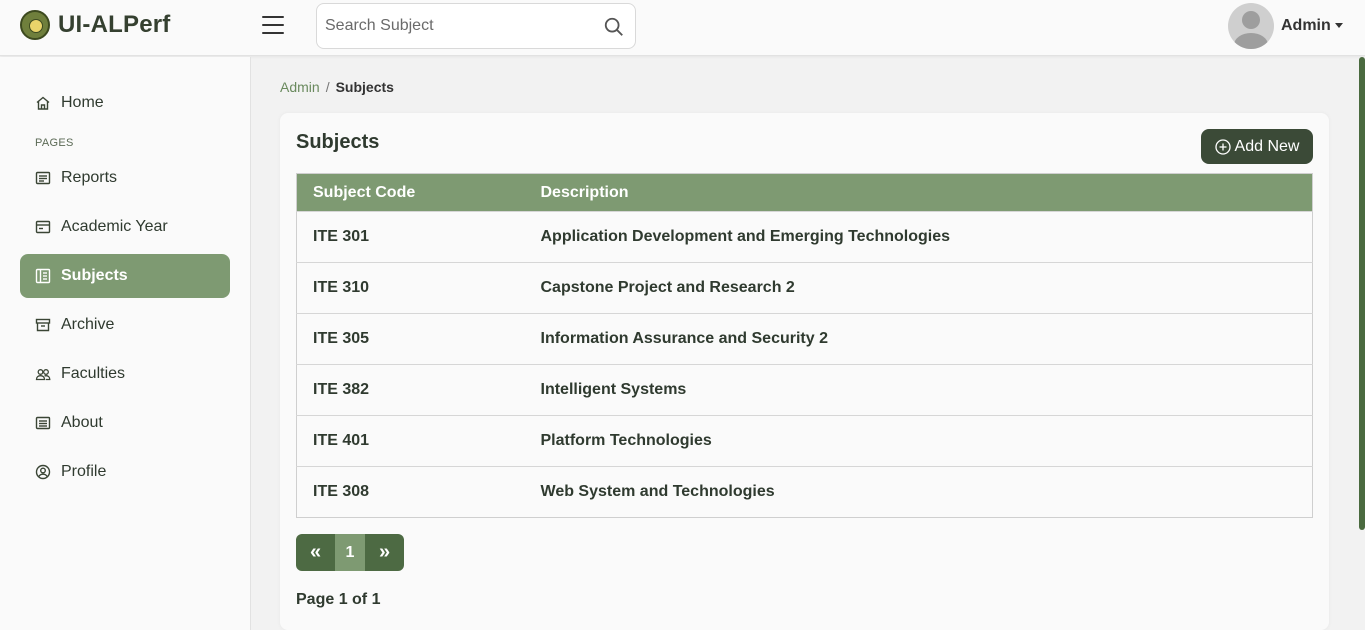  What do you see at coordinates (300, 87) in the screenshot?
I see `breadcrumb-admin-link: Admin` at bounding box center [300, 87].